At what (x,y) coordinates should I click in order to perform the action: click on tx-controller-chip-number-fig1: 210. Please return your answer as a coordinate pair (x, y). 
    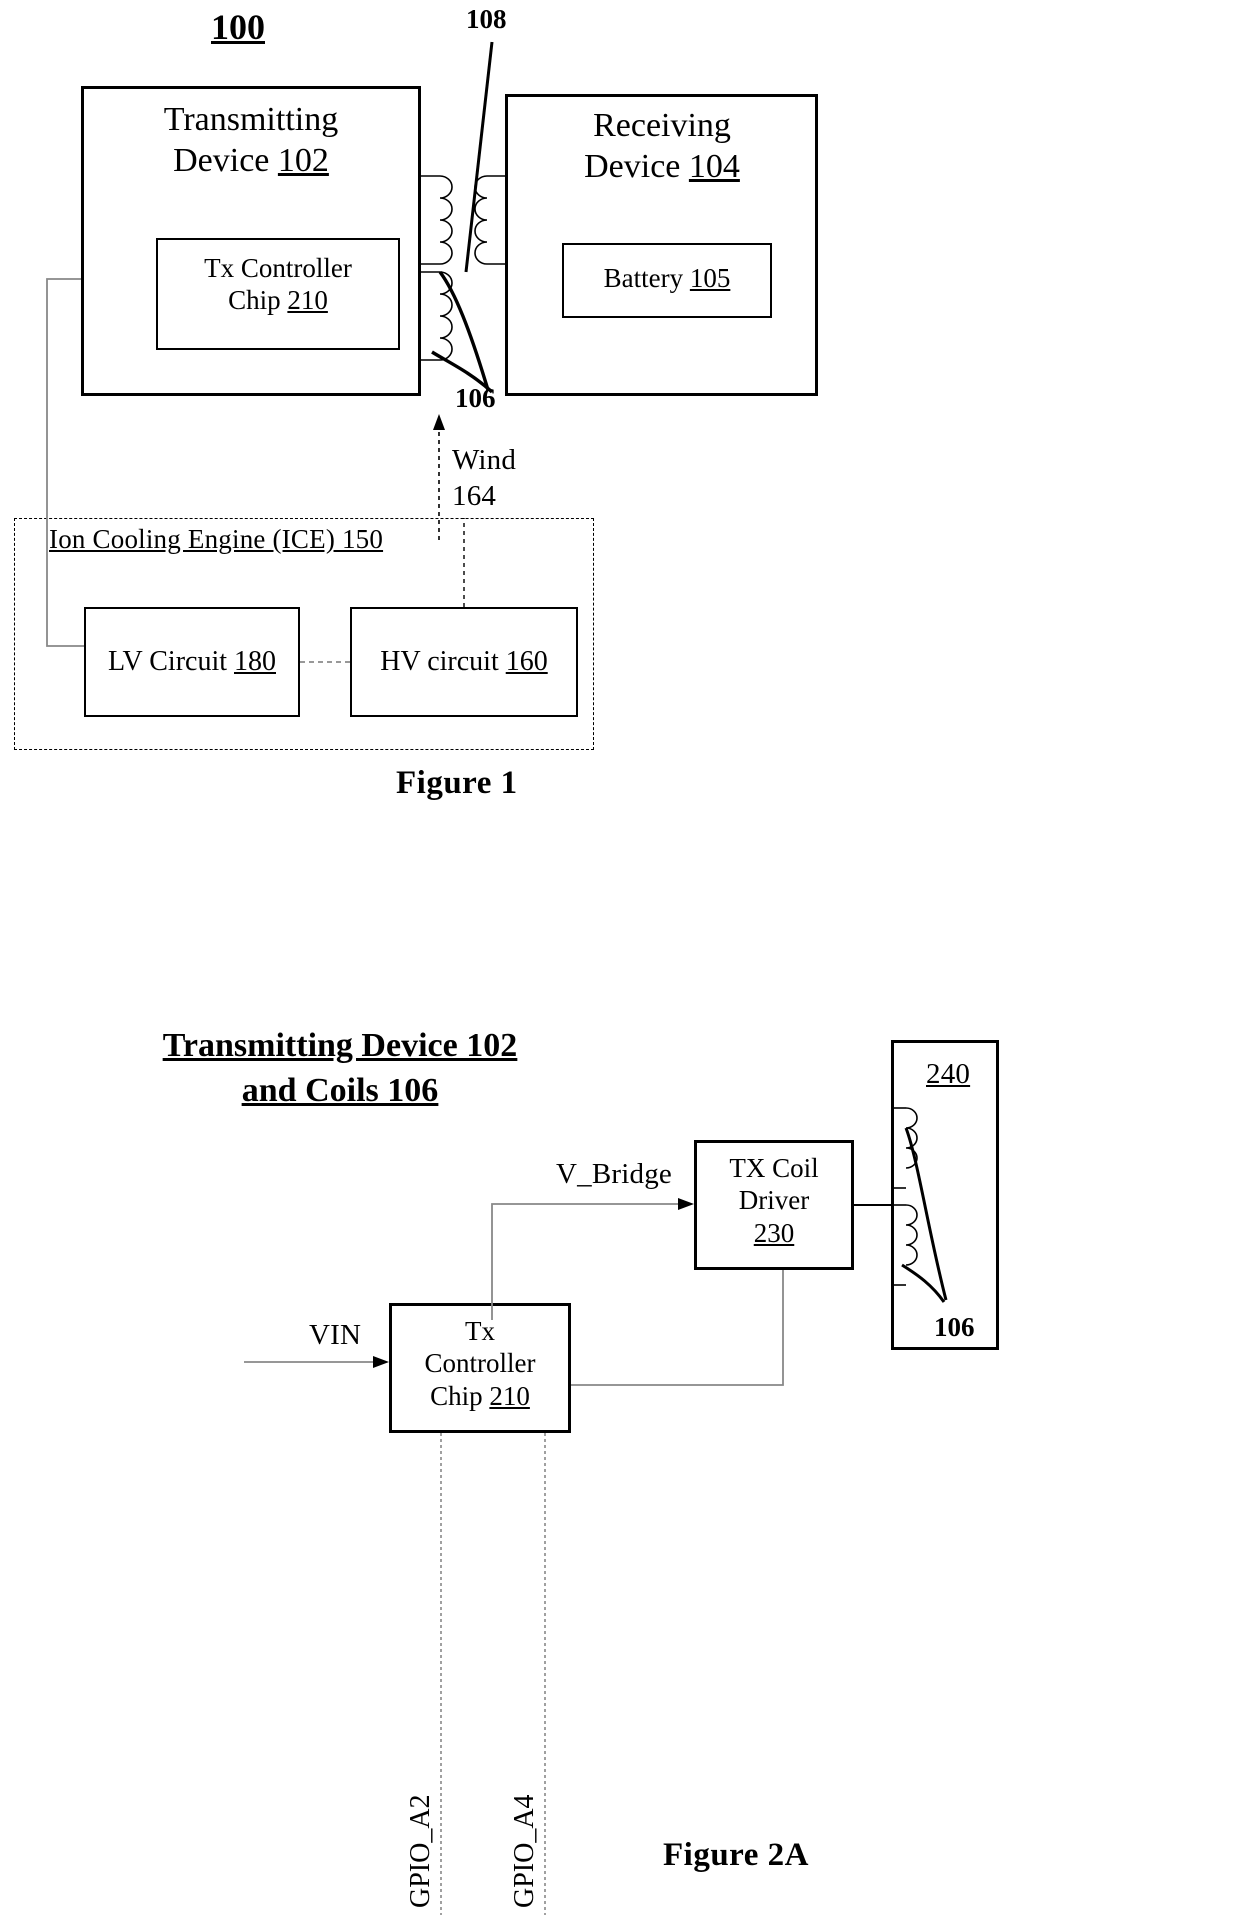
    Looking at the image, I should click on (307, 300).